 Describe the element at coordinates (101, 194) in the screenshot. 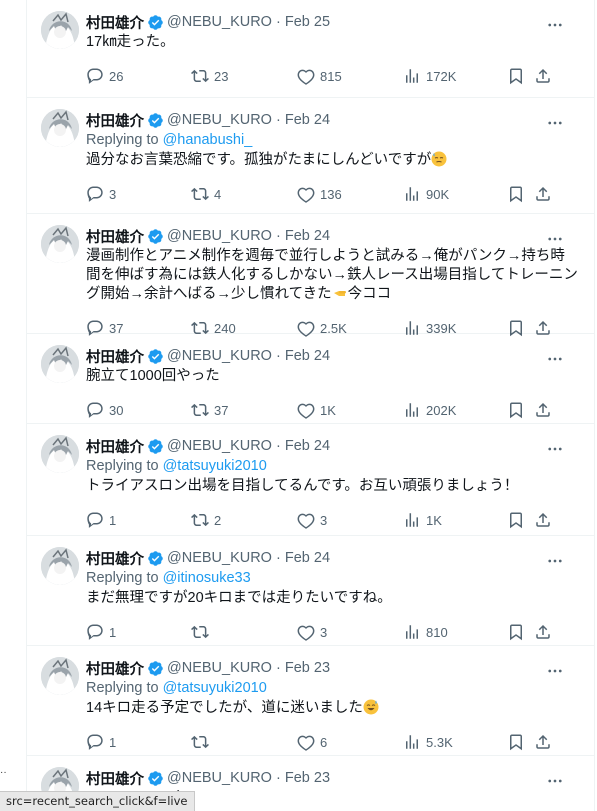

I see `reply-button: 3` at that location.